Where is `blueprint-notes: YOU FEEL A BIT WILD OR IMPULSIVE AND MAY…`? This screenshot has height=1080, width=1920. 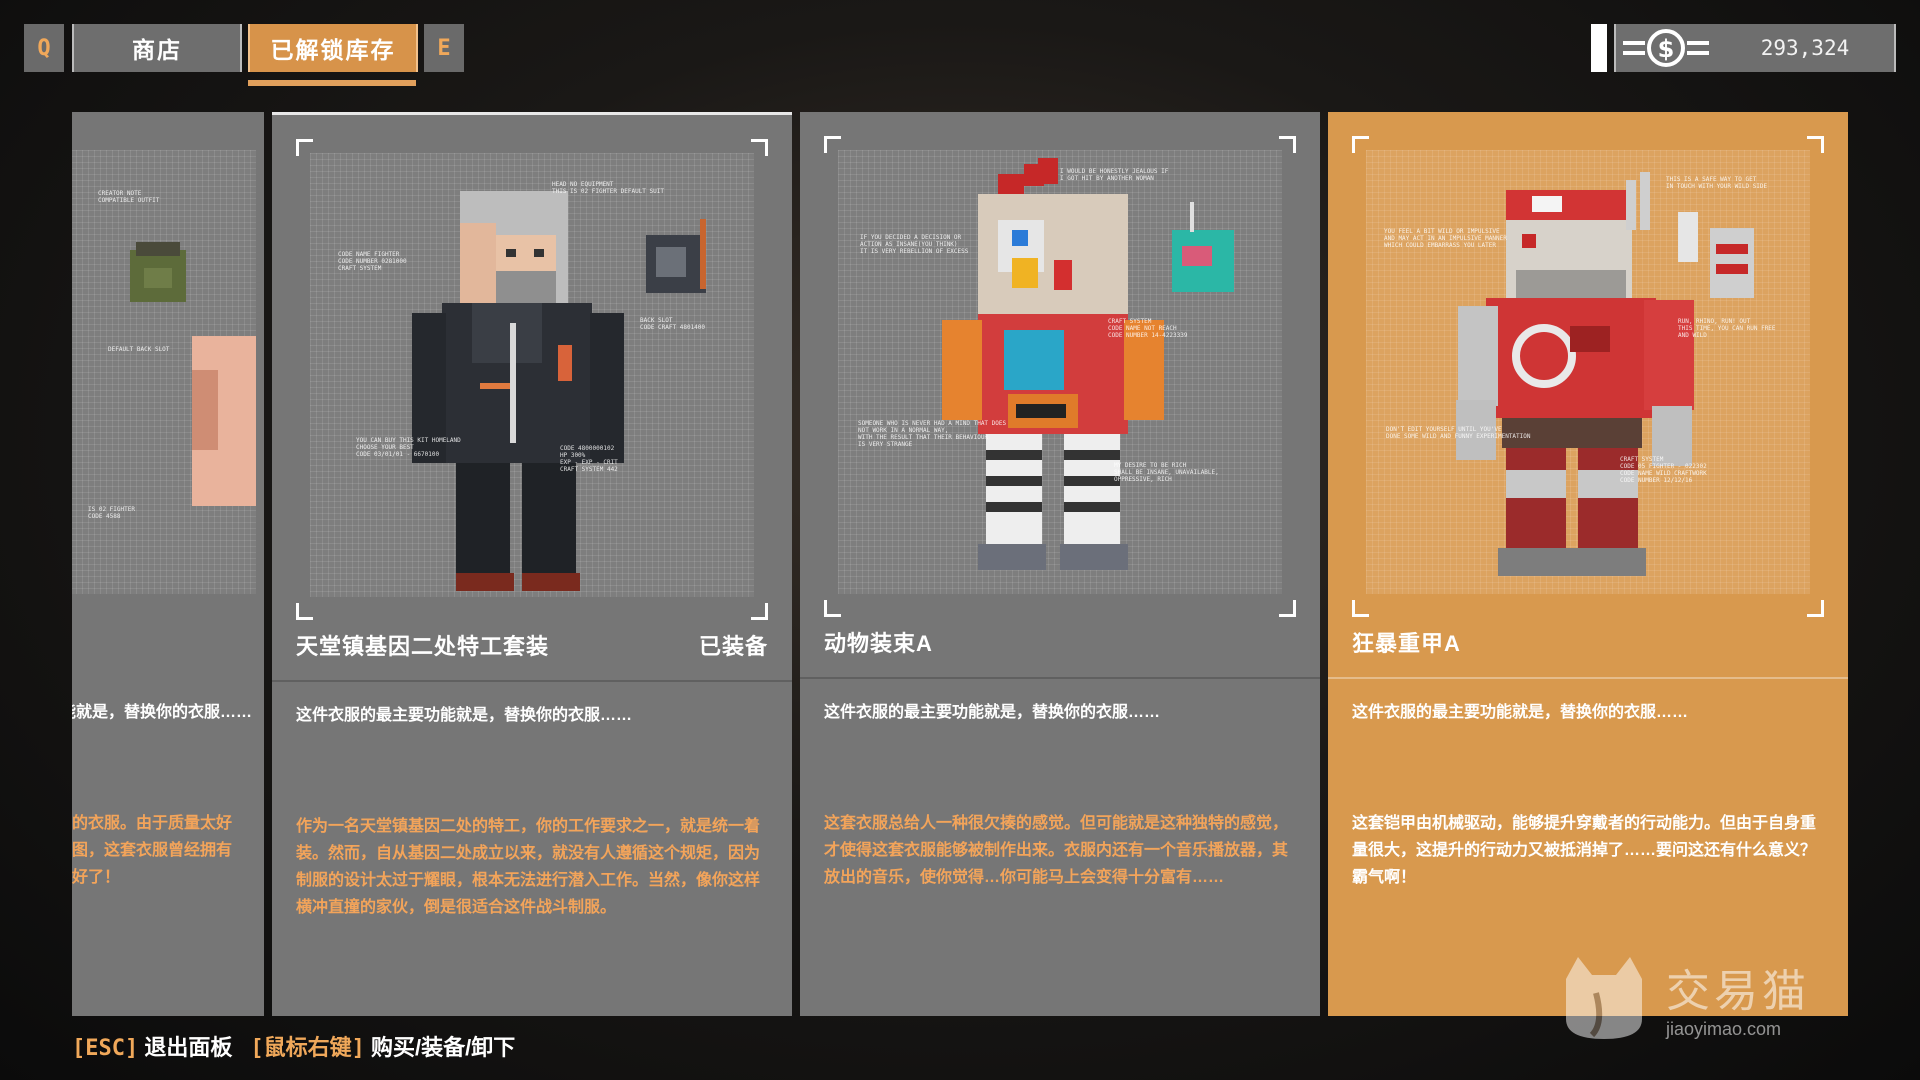
blueprint-notes: YOU FEEL A BIT WILD OR IMPULSIVE AND MAY… is located at coordinates (1445, 238).